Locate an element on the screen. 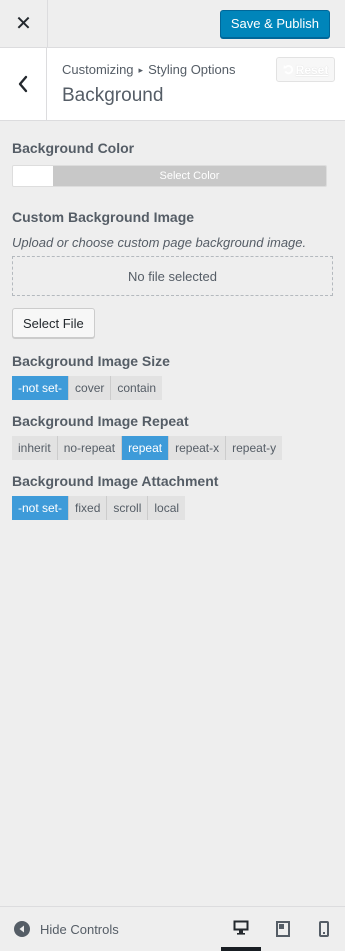 This screenshot has height=951, width=345. breadcrumb-root: Customizing is located at coordinates (98, 69).